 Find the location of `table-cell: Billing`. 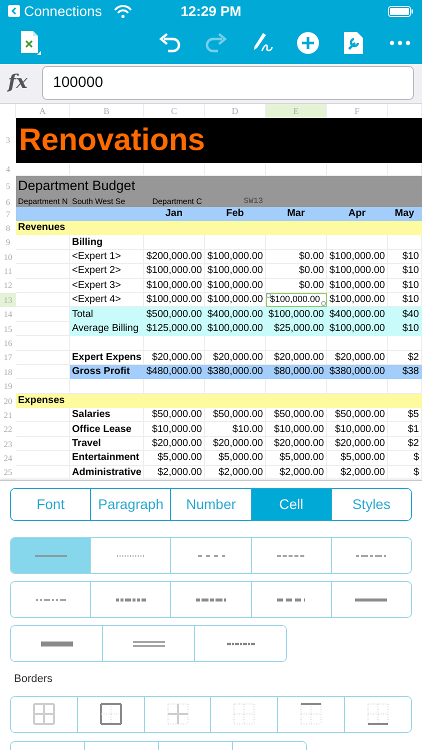

table-cell: Billing is located at coordinates (107, 242).